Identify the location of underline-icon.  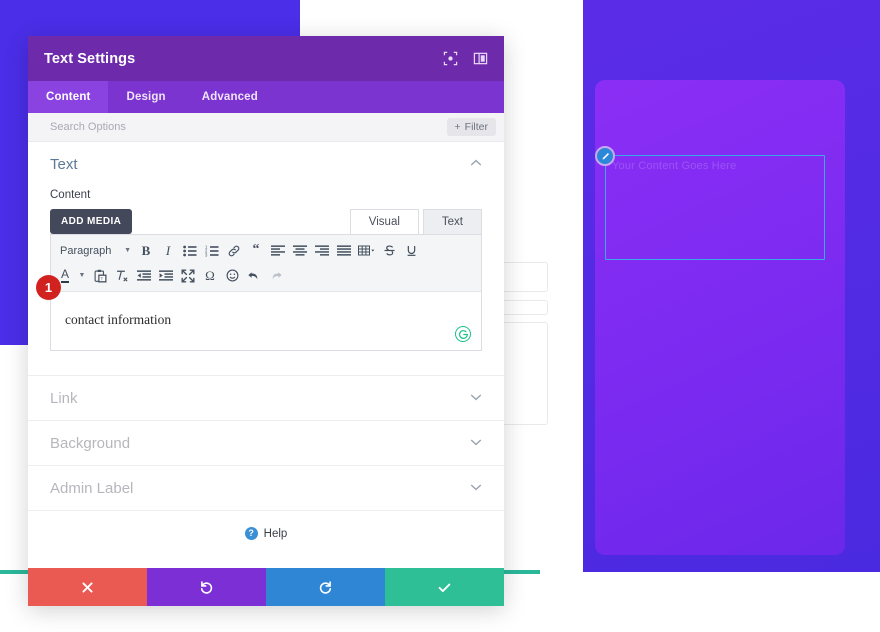
(411, 251).